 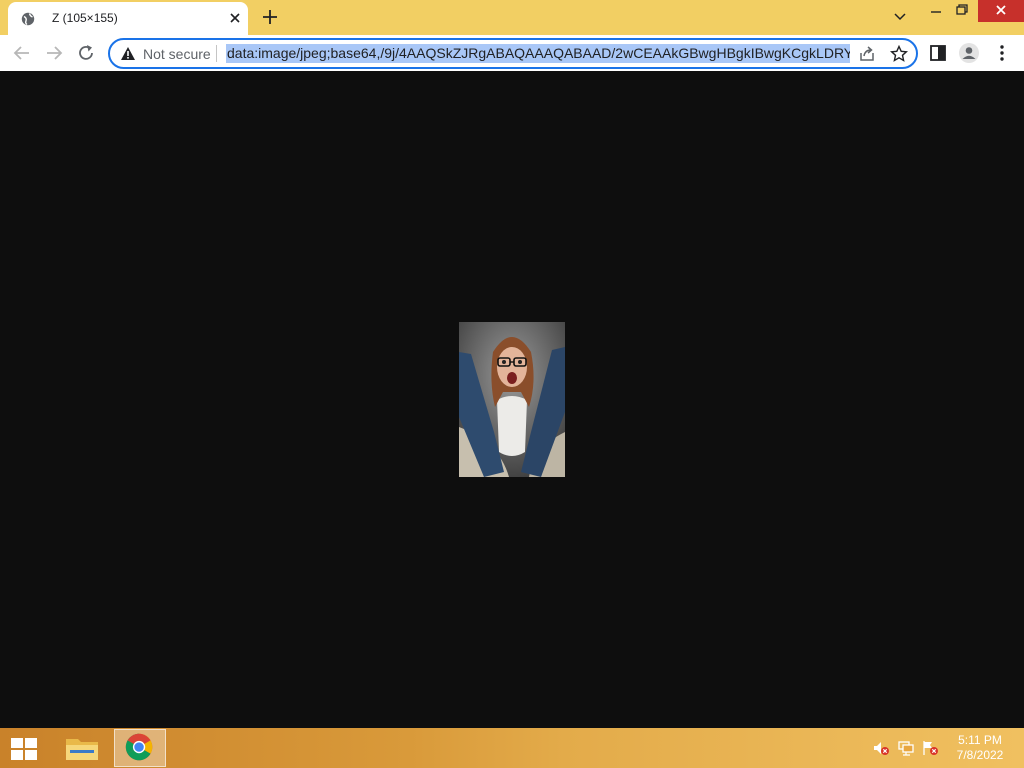 What do you see at coordinates (216, 53) in the screenshot?
I see `omnibox-divider` at bounding box center [216, 53].